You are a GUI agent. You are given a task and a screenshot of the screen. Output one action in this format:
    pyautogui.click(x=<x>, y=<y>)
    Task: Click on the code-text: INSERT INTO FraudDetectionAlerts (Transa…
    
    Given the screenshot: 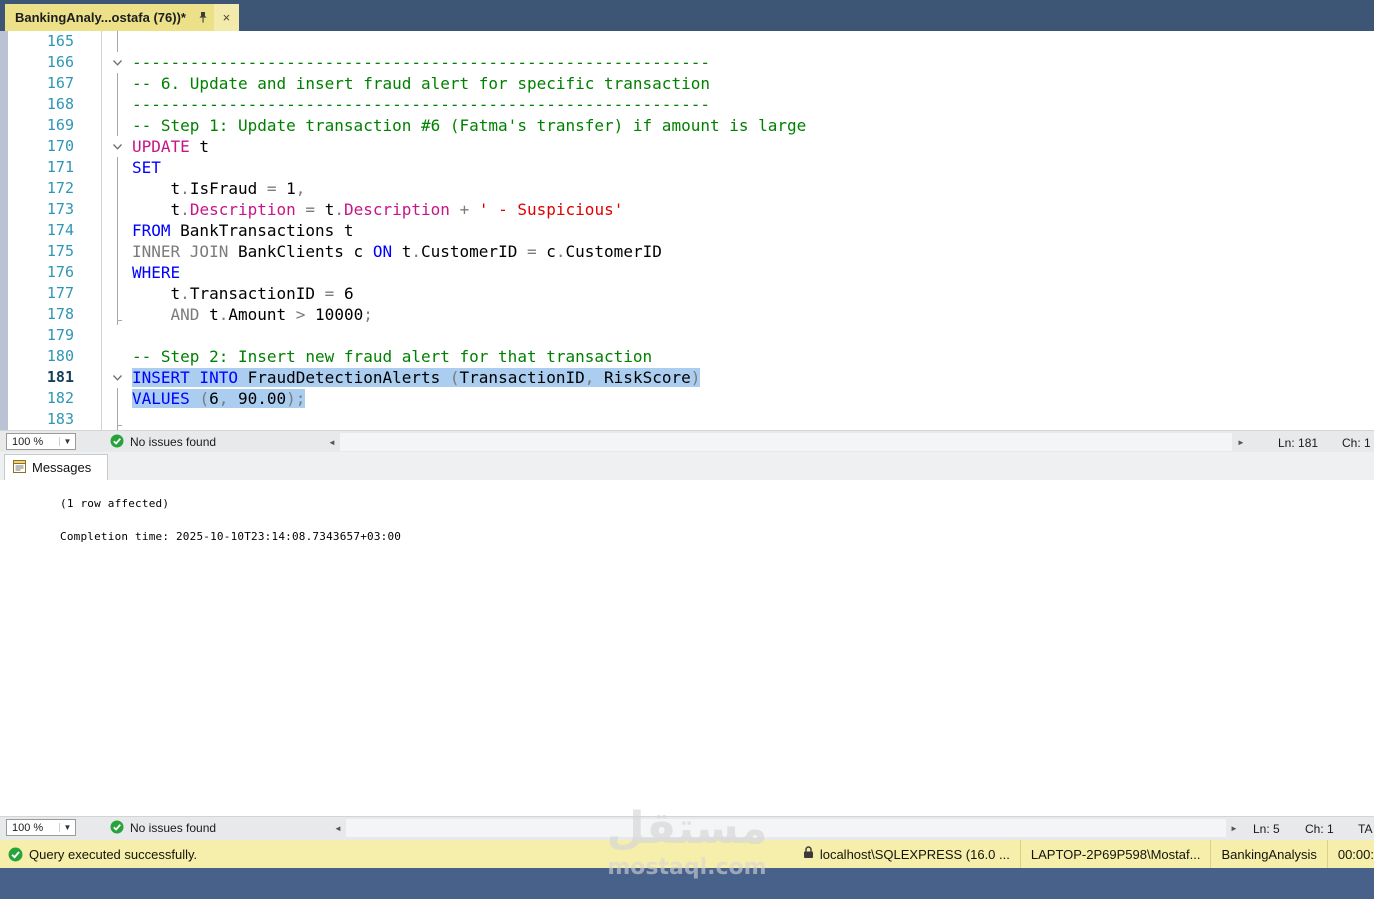 What is the action you would take?
    pyautogui.click(x=753, y=377)
    